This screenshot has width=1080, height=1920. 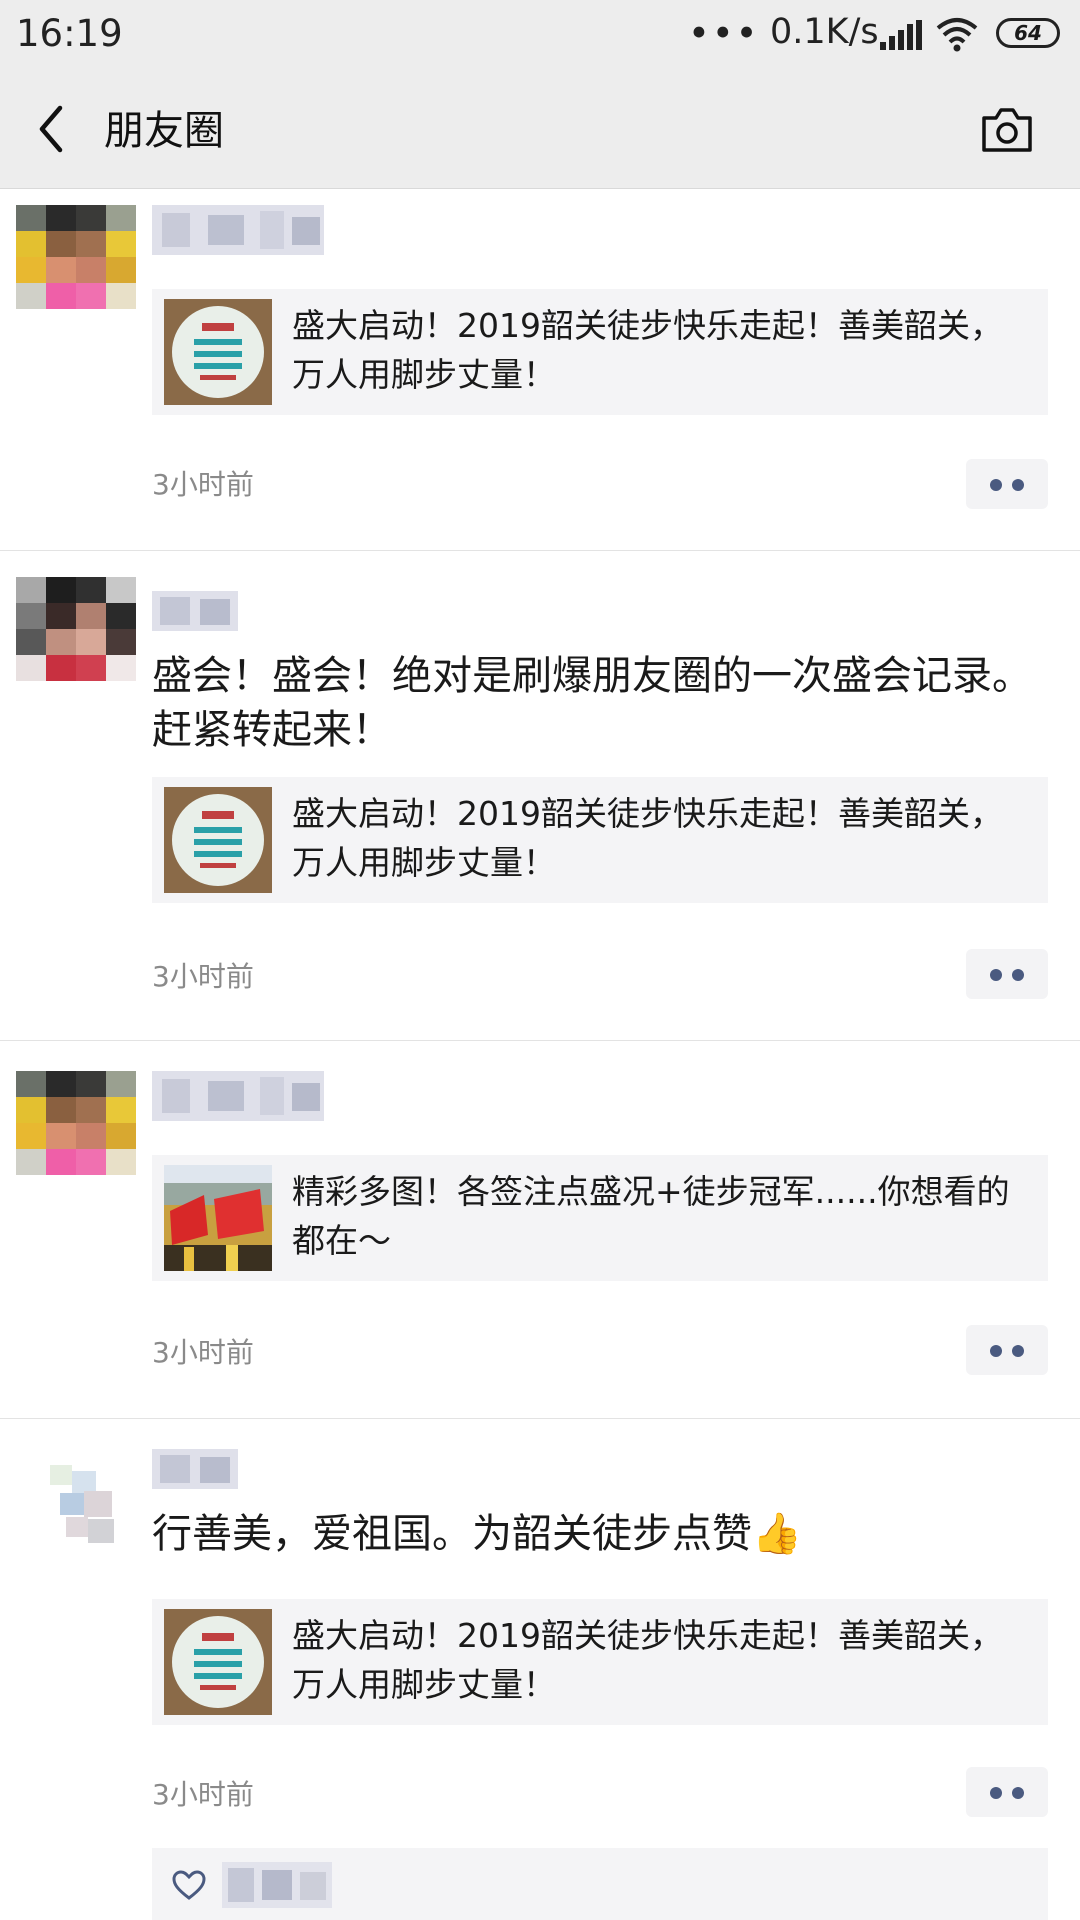 What do you see at coordinates (957, 35) in the screenshot?
I see `wifi-icon` at bounding box center [957, 35].